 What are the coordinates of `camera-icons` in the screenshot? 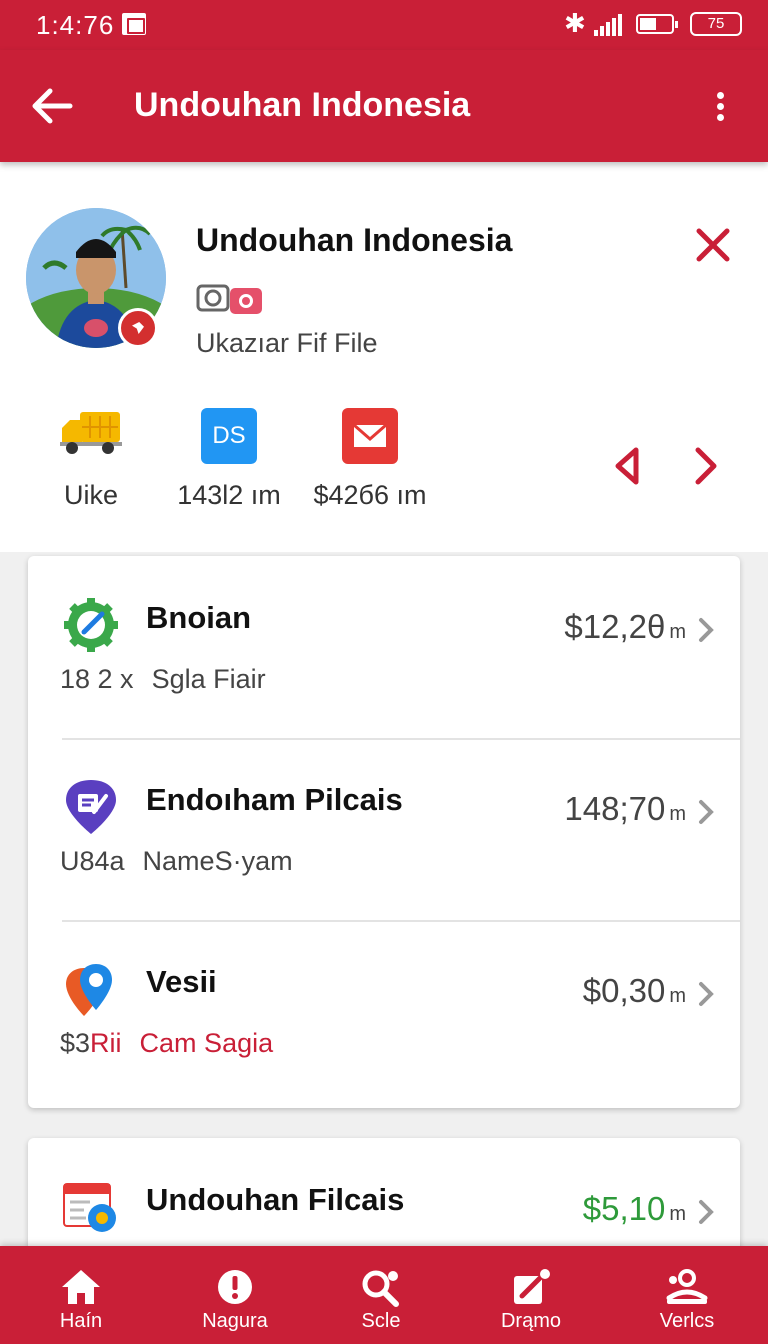 It's located at (229, 299).